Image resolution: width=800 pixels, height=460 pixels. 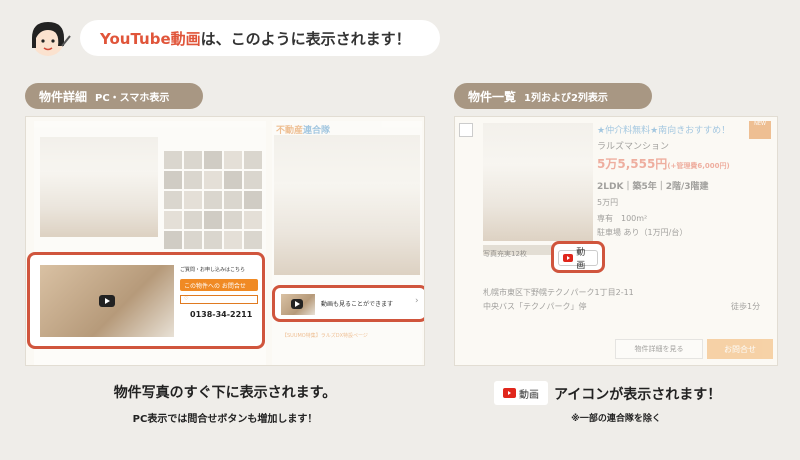 I want to click on video-badge-highlight: 動画, so click(x=578, y=257).